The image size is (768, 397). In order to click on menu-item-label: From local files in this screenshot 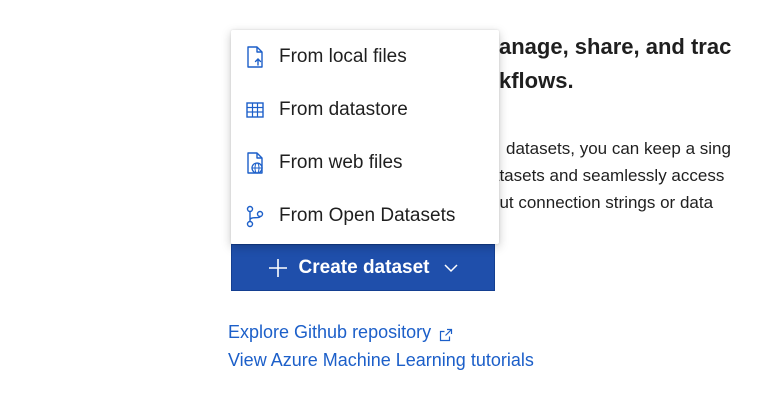, I will do `click(343, 56)`.